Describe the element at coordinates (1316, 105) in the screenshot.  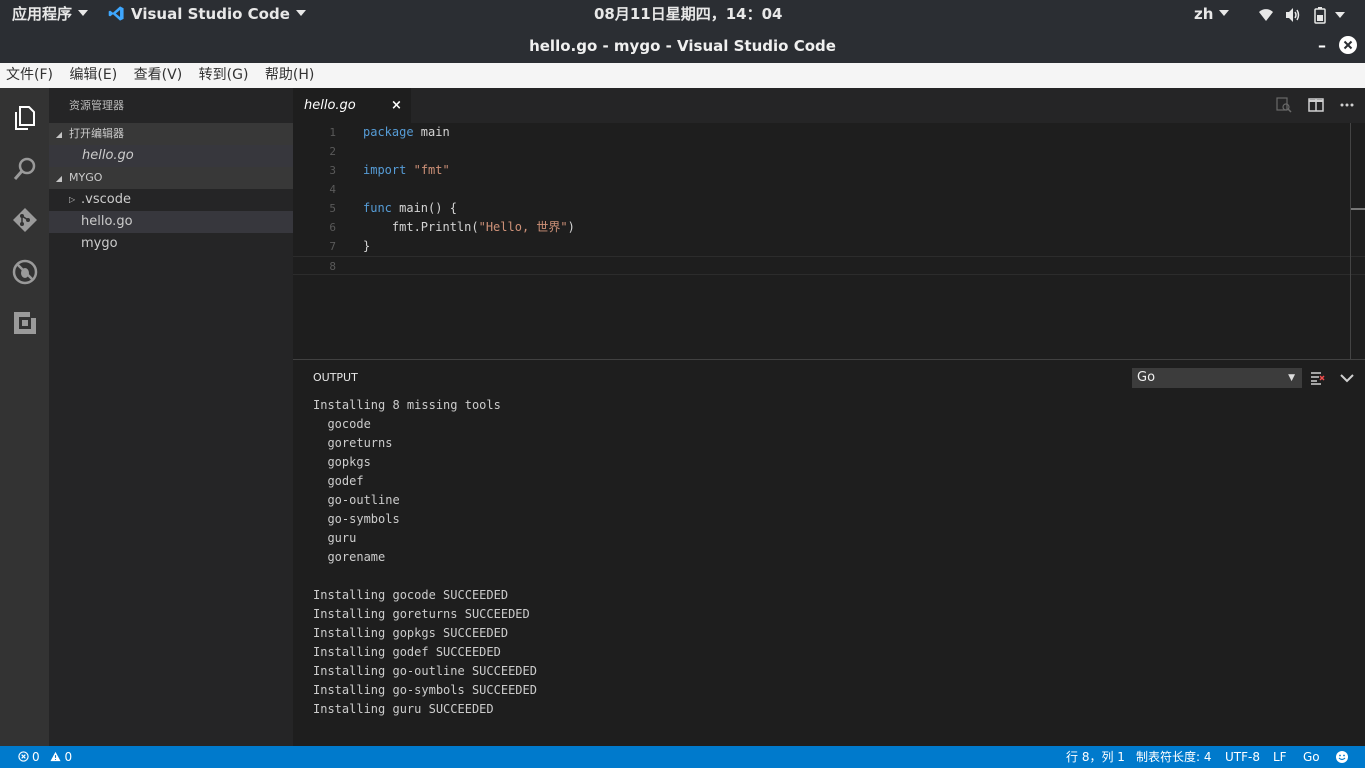
I see `split-editor-icon` at that location.